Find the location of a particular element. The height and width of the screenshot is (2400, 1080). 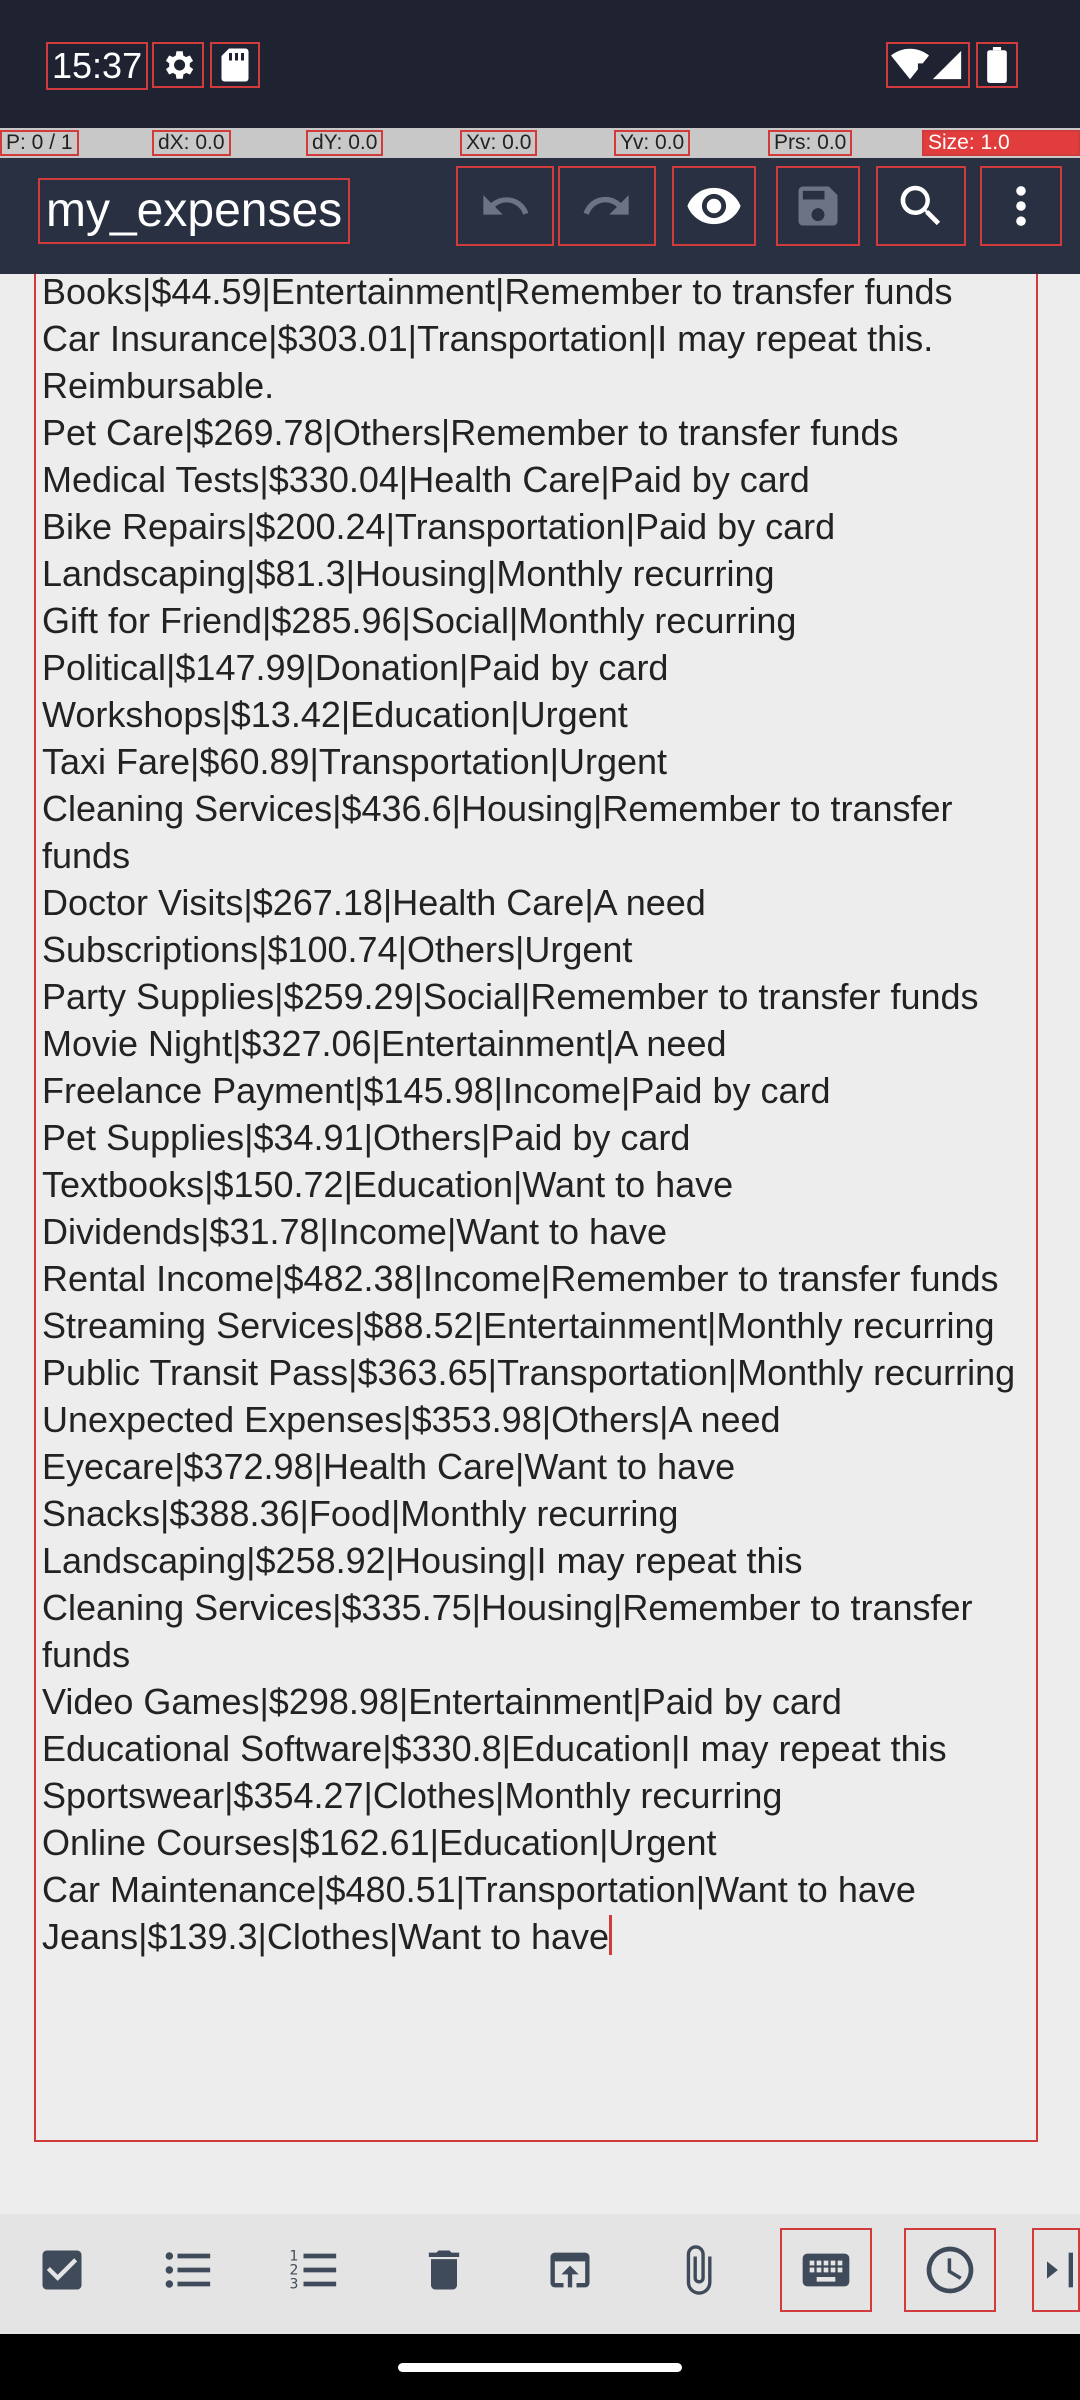

text-cursor is located at coordinates (611, 1935).